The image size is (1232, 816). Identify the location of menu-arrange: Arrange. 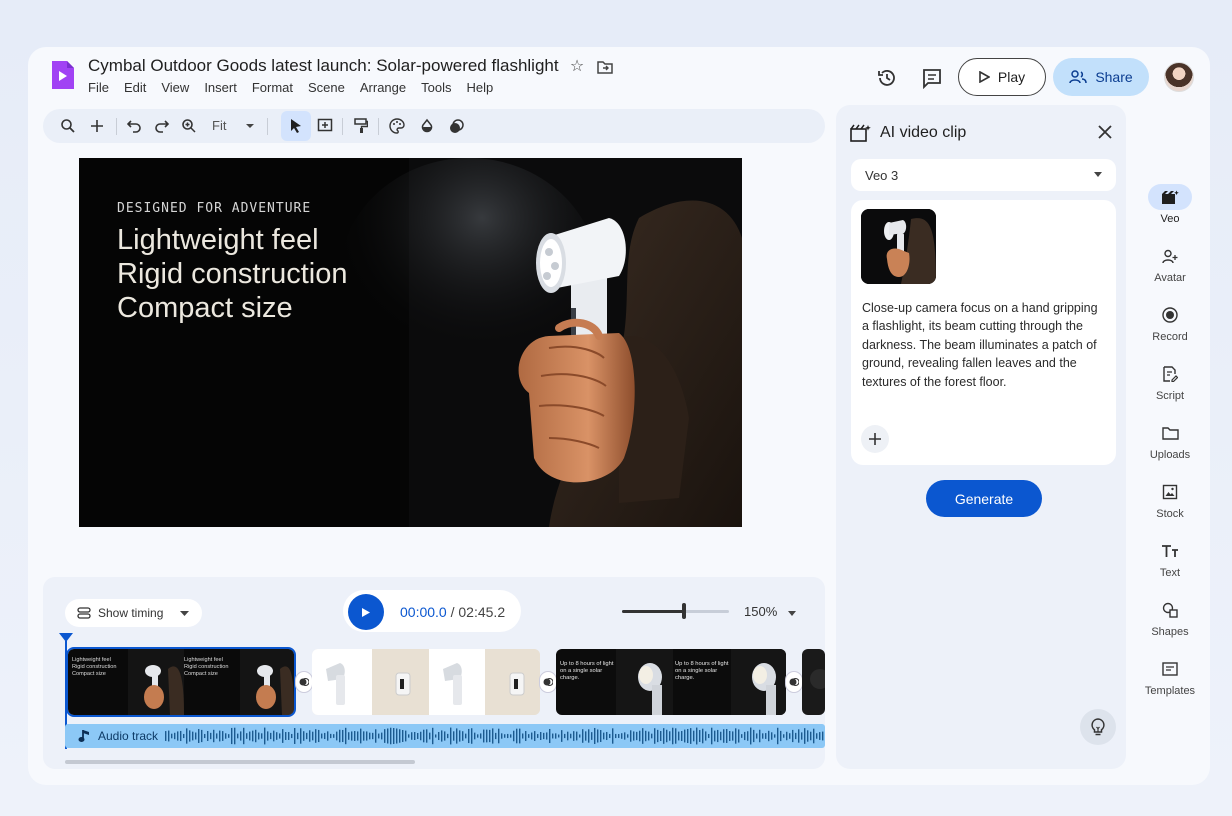
(383, 87).